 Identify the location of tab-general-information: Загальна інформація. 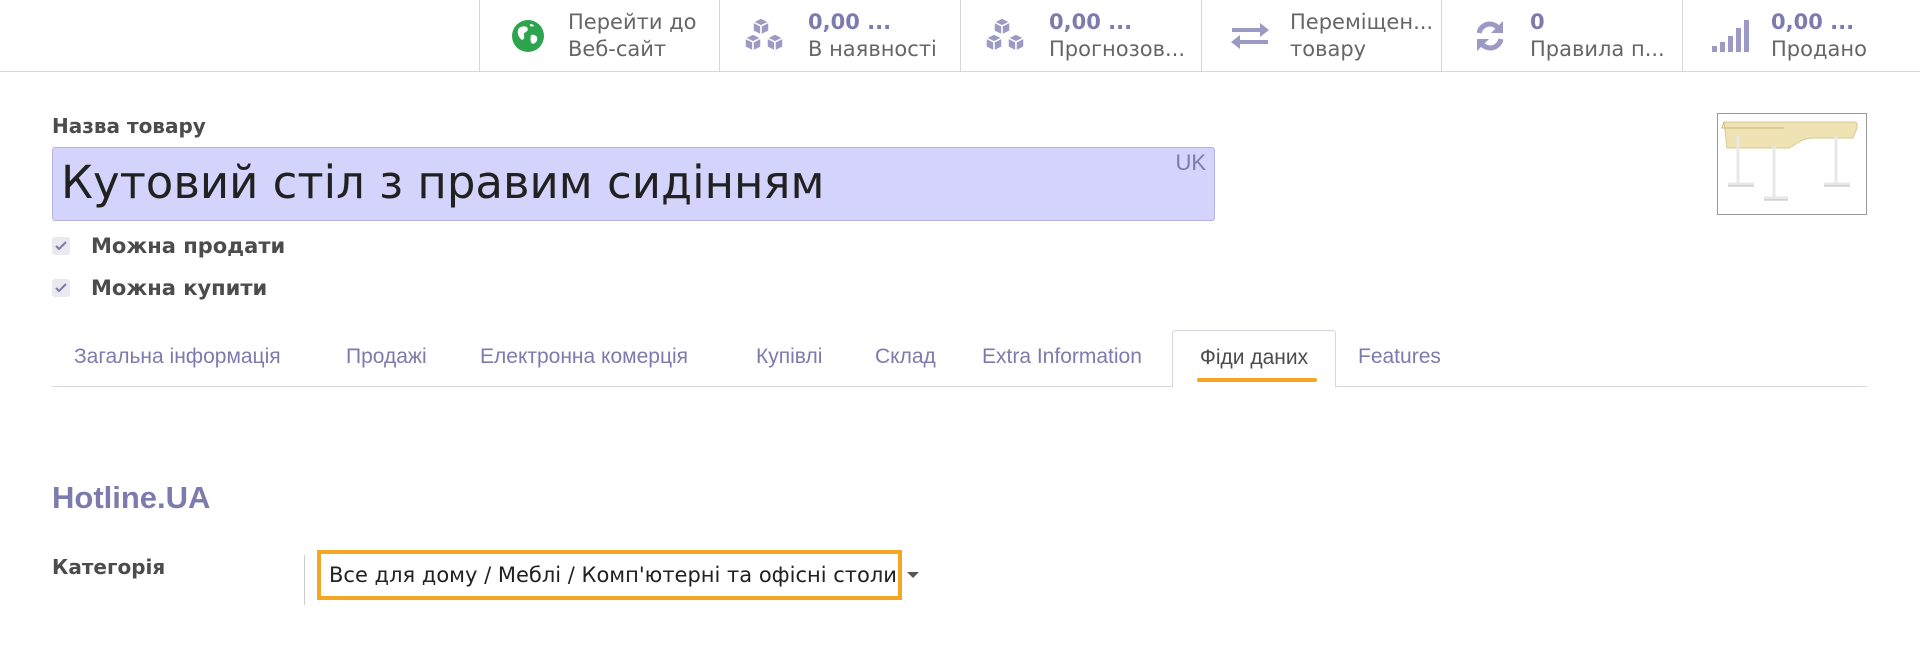
(177, 358).